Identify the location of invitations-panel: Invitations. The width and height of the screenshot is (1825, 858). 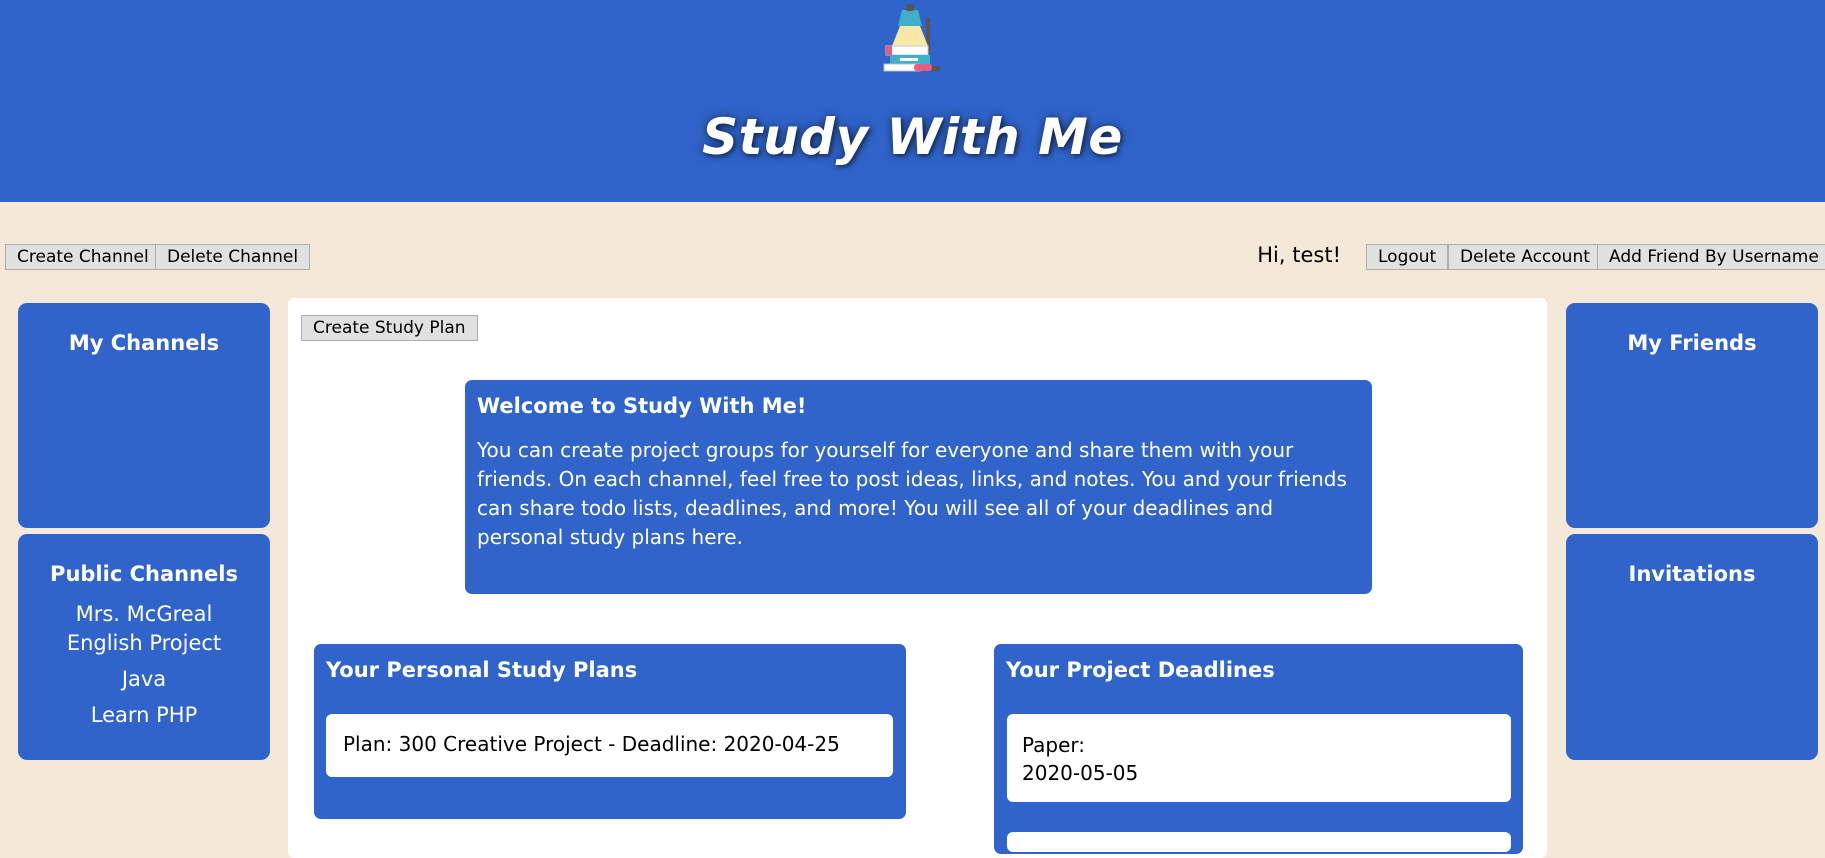
(1692, 647).